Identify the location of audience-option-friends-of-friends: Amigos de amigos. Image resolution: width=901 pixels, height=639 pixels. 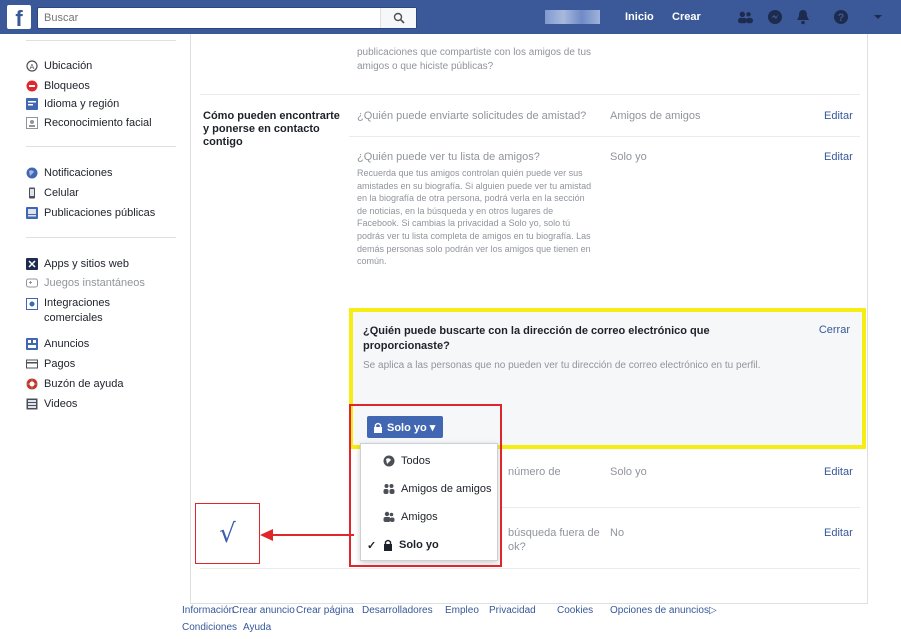
(429, 489).